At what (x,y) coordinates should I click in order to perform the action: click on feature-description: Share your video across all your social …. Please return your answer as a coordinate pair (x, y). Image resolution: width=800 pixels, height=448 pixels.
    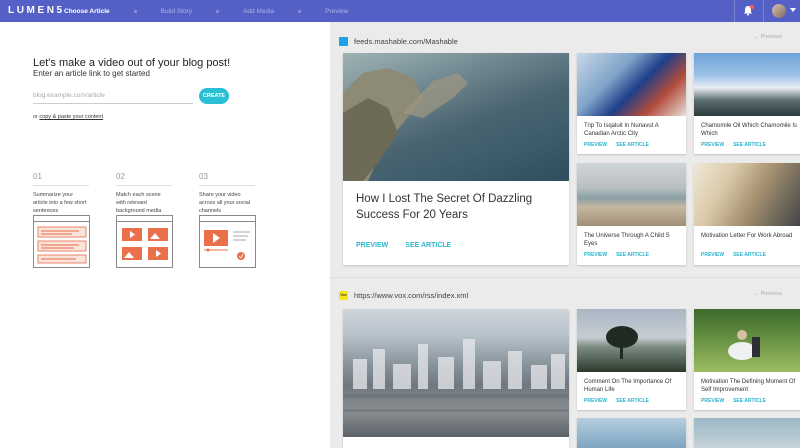
    Looking at the image, I should click on (225, 203).